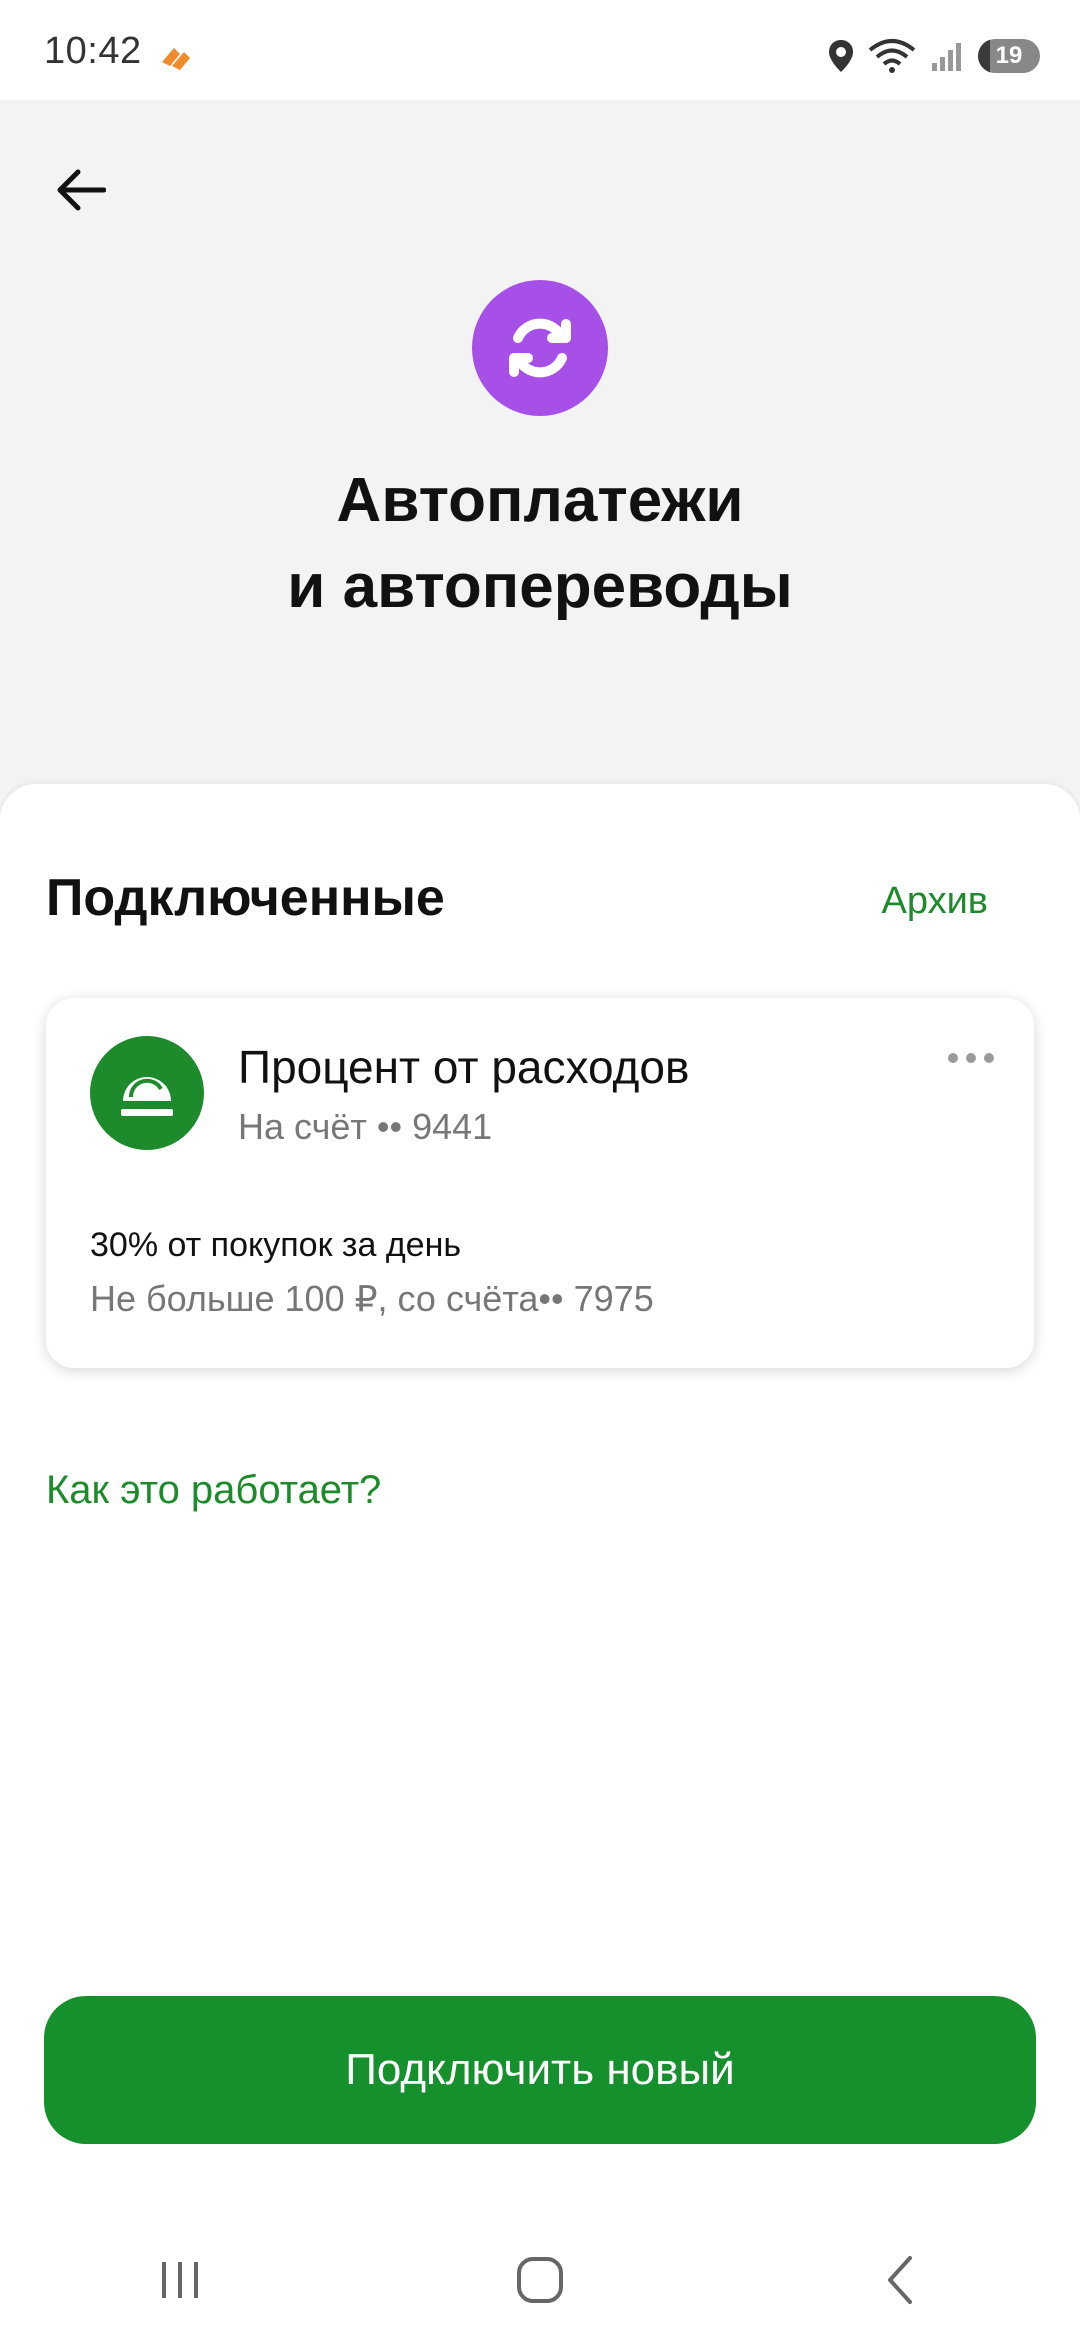 Image resolution: width=1080 pixels, height=2340 pixels. I want to click on autopayment-destination: На счёт •• 9441, so click(365, 1126).